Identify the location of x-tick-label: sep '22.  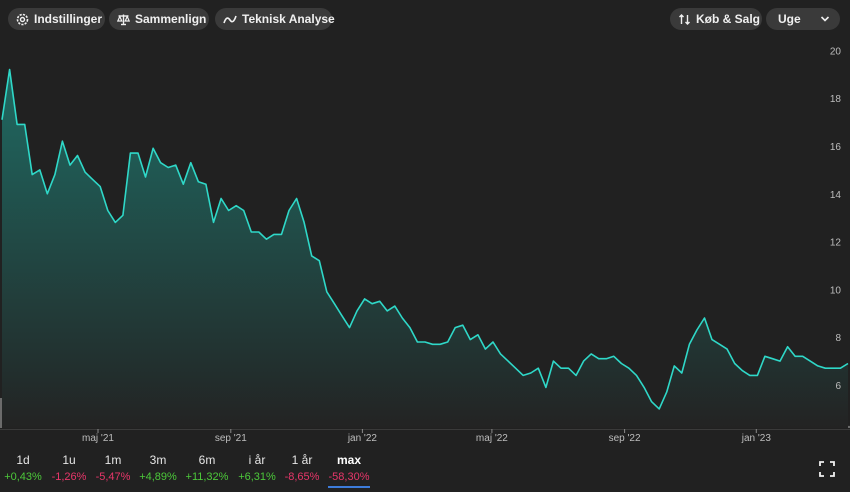
(625, 438).